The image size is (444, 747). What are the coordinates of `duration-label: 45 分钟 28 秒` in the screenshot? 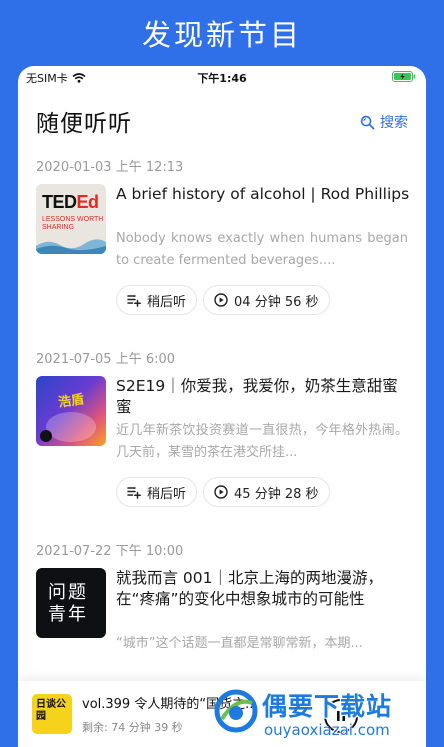 It's located at (276, 494).